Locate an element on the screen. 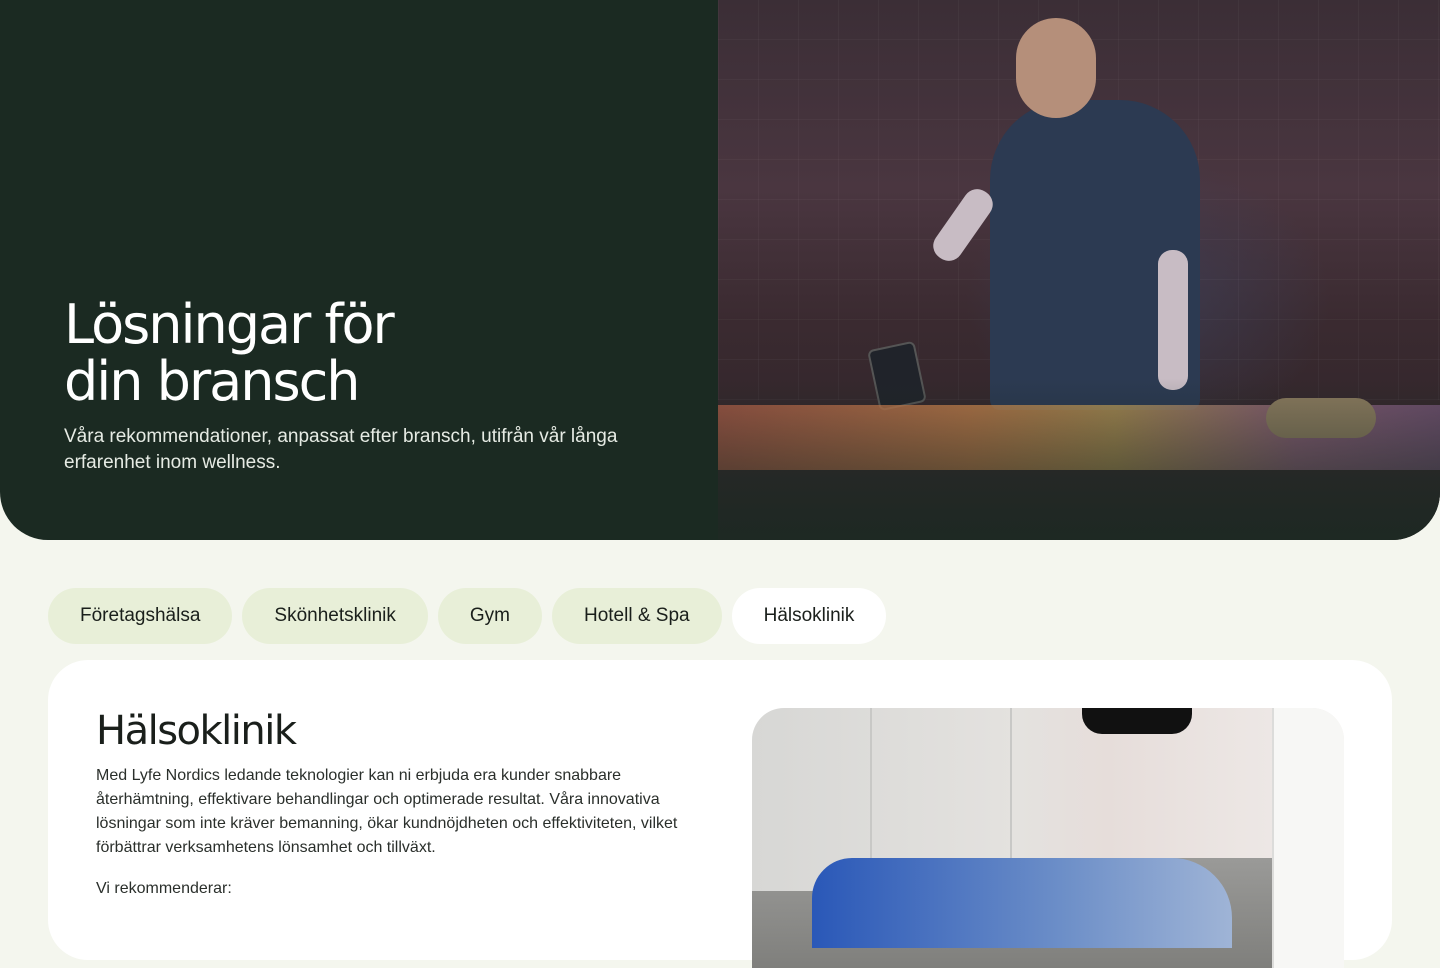 The height and width of the screenshot is (968, 1440). card-recommend-label: Vi rekommenderar: is located at coordinates (164, 888).